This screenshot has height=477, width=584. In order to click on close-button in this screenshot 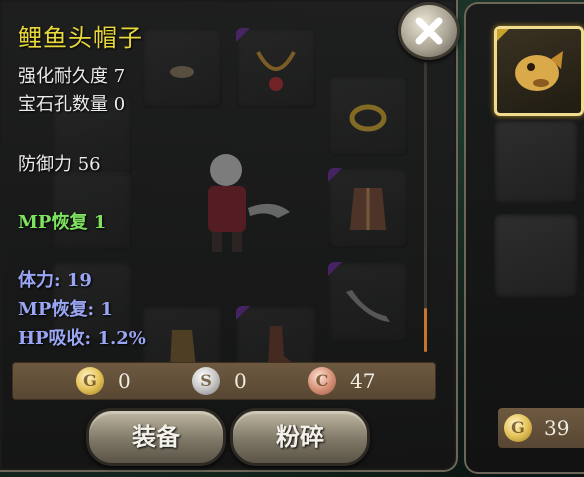, I will do `click(429, 31)`.